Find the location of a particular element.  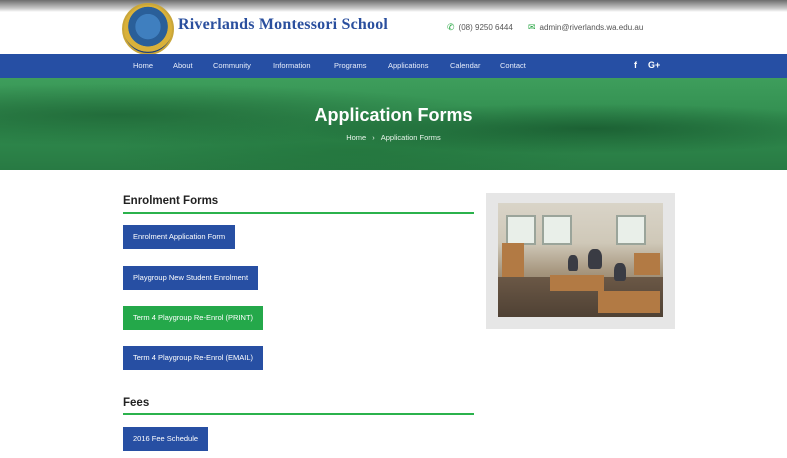

classroom-photo-frame is located at coordinates (580, 261).